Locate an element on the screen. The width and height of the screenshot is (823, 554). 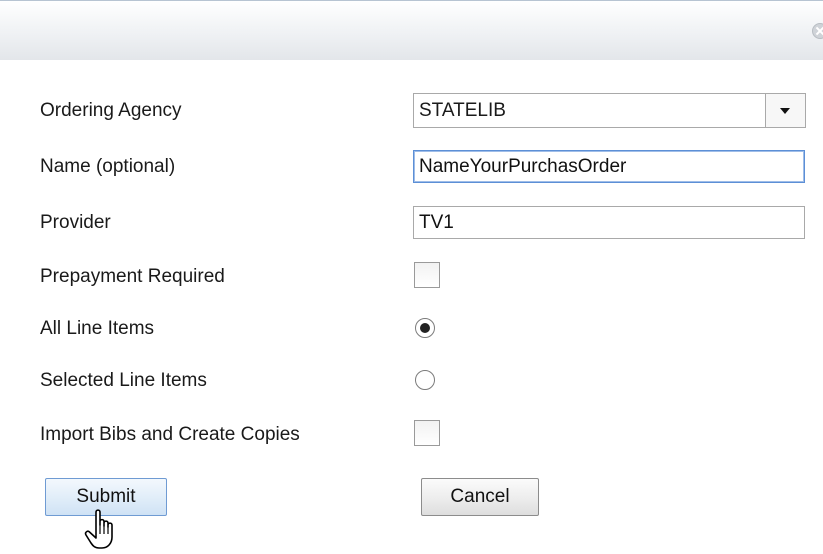
provider-input is located at coordinates (609, 222).